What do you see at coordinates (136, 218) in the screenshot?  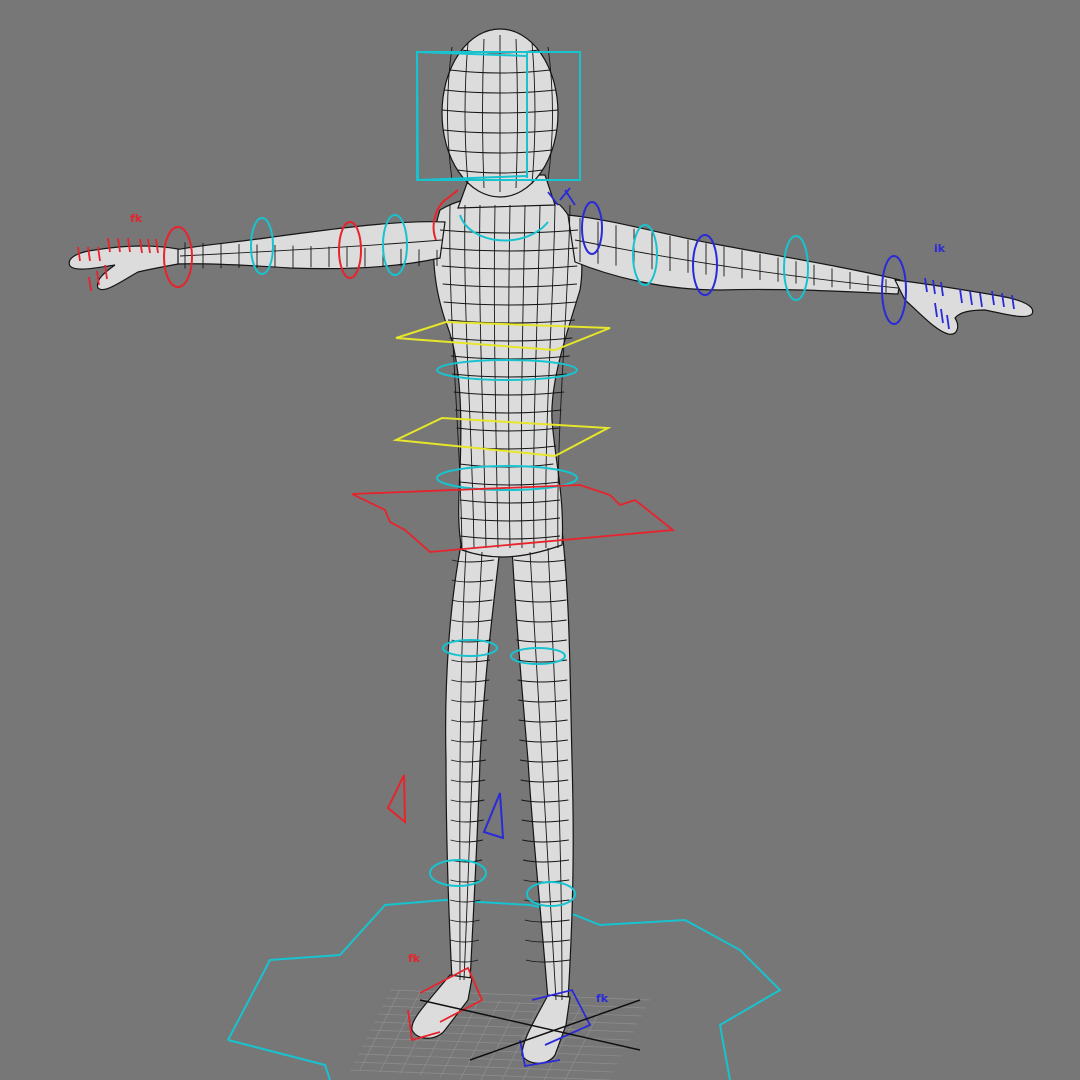 I see `left-hand-tag: fk` at bounding box center [136, 218].